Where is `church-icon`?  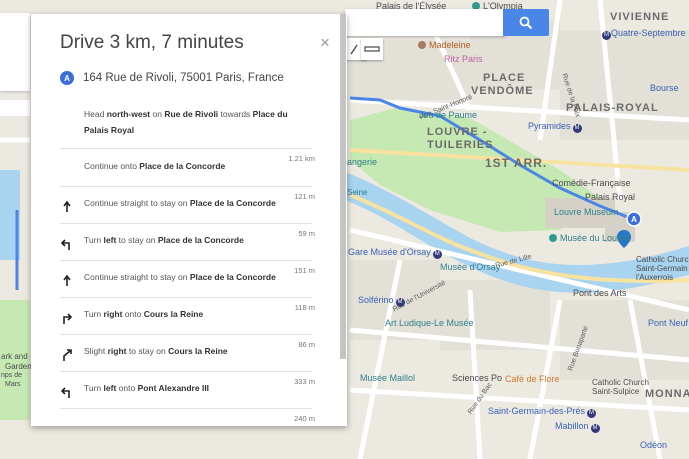 church-icon is located at coordinates (422, 45).